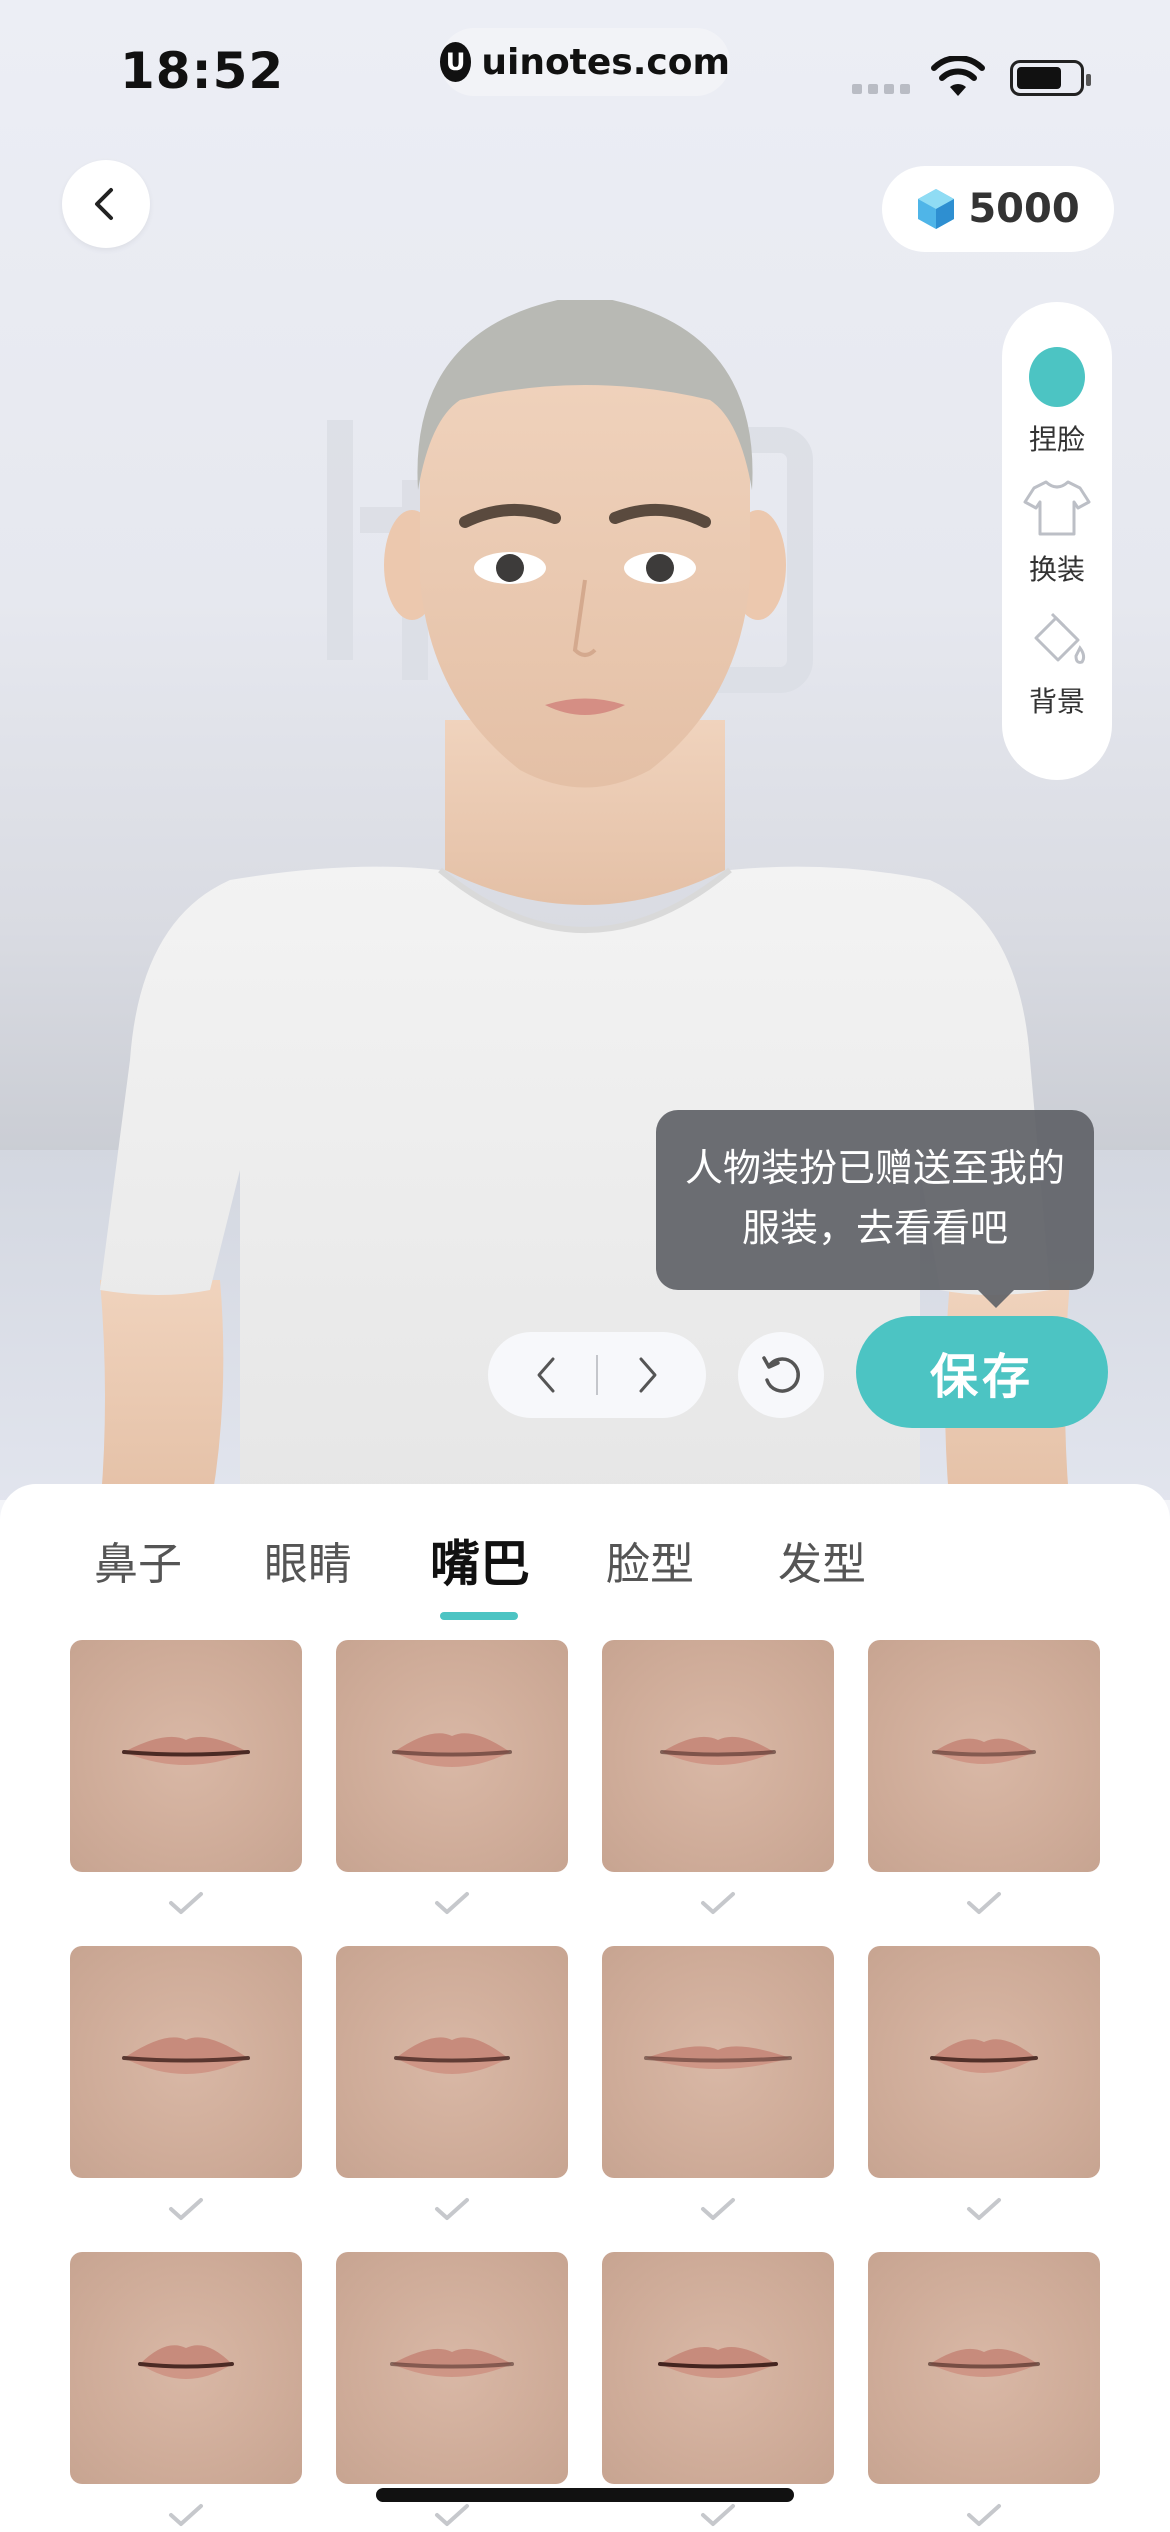 This screenshot has height=2532, width=1170. What do you see at coordinates (648, 1375) in the screenshot?
I see `chevron-right-icon` at bounding box center [648, 1375].